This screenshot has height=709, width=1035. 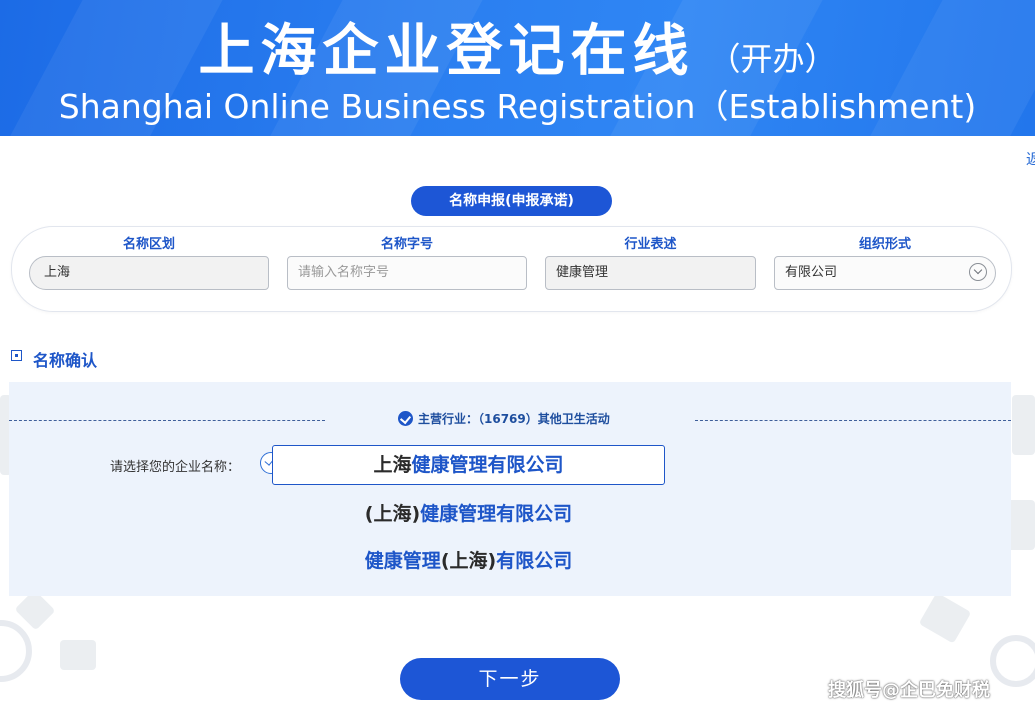 I want to click on field-label-industry: 行业表述, so click(x=650, y=244).